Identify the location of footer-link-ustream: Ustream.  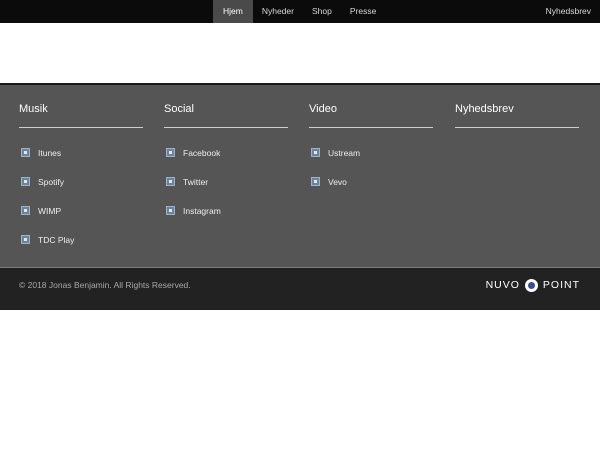
(371, 152).